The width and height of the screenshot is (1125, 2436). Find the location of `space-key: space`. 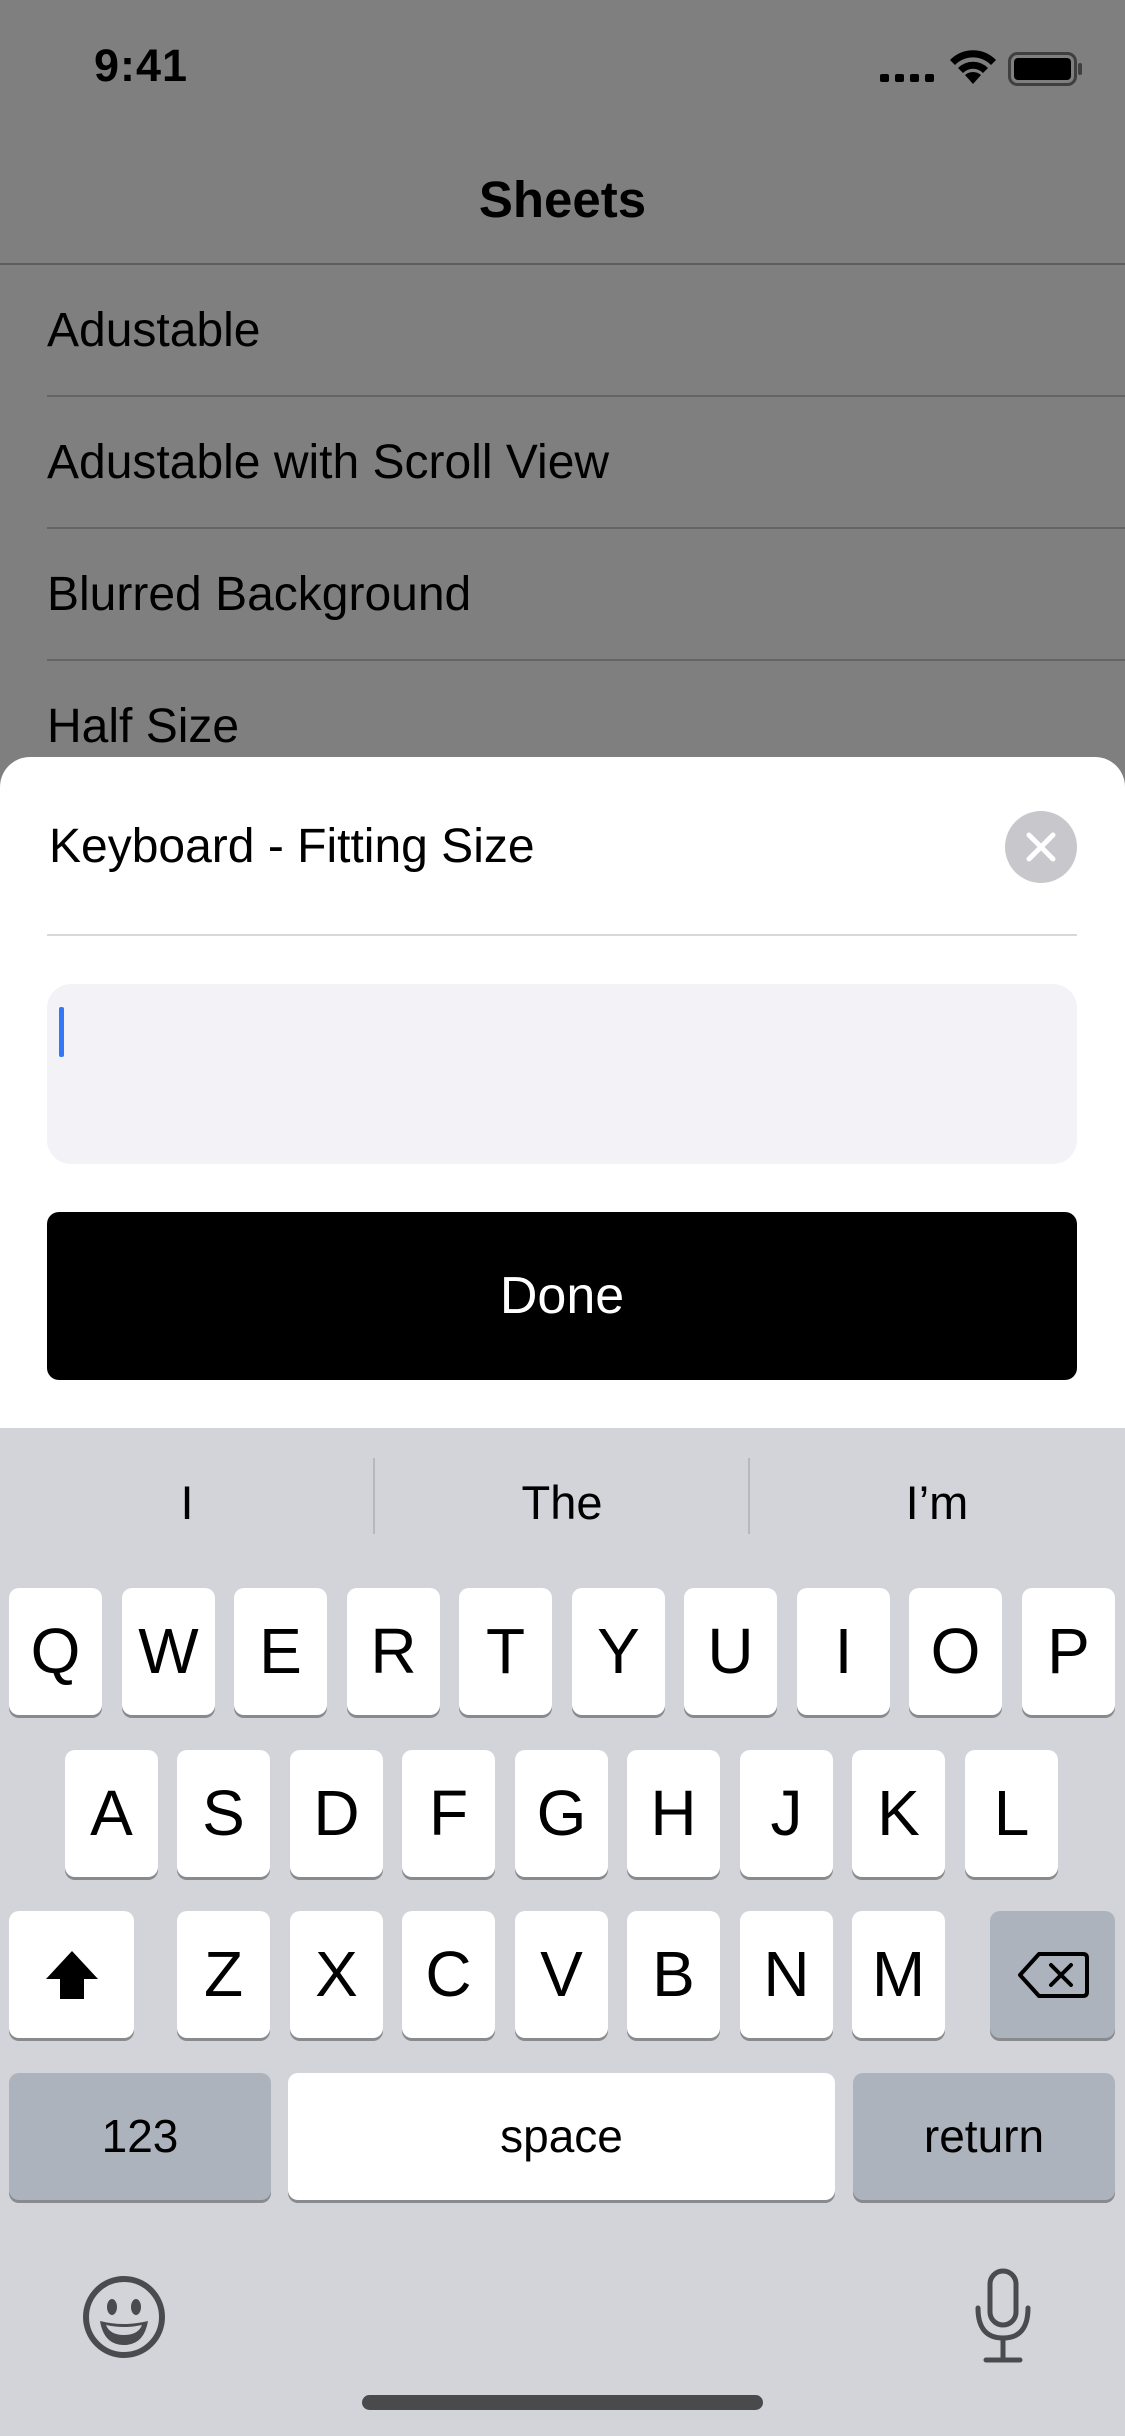

space-key: space is located at coordinates (561, 2136).